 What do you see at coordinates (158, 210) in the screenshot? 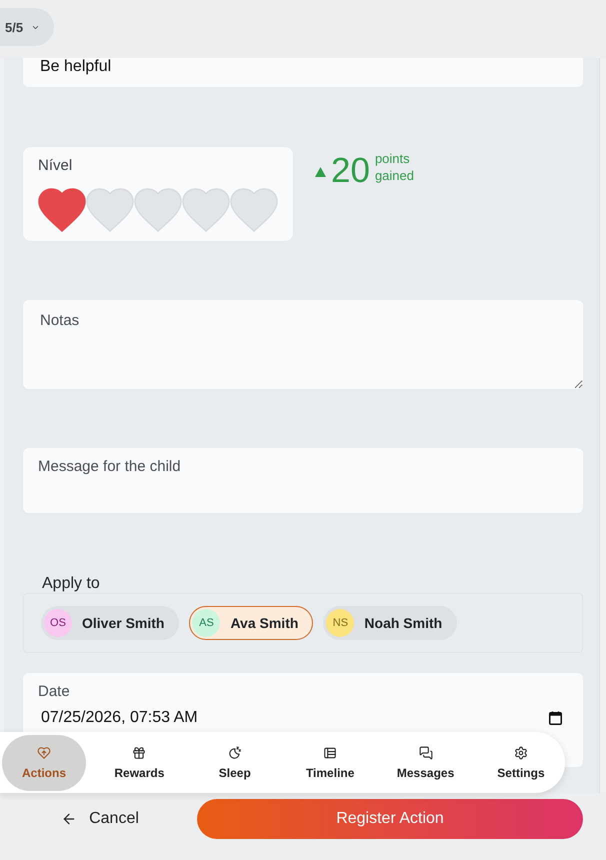
I see `heart-rating` at bounding box center [158, 210].